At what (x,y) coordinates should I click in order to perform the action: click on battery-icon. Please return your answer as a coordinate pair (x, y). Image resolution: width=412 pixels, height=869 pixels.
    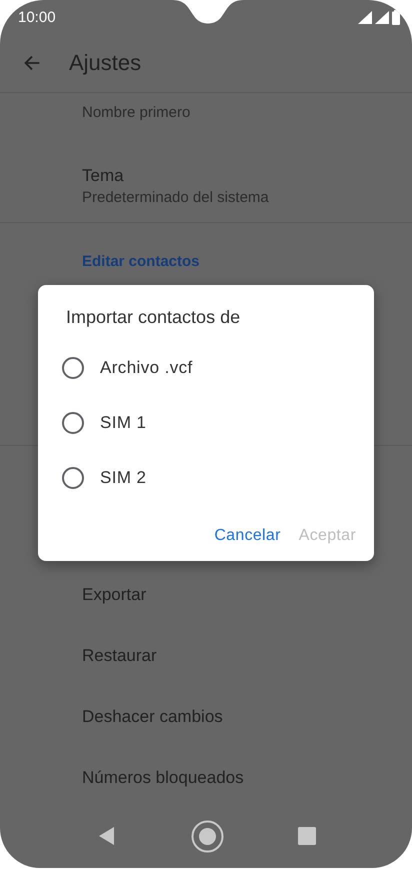
    Looking at the image, I should click on (396, 17).